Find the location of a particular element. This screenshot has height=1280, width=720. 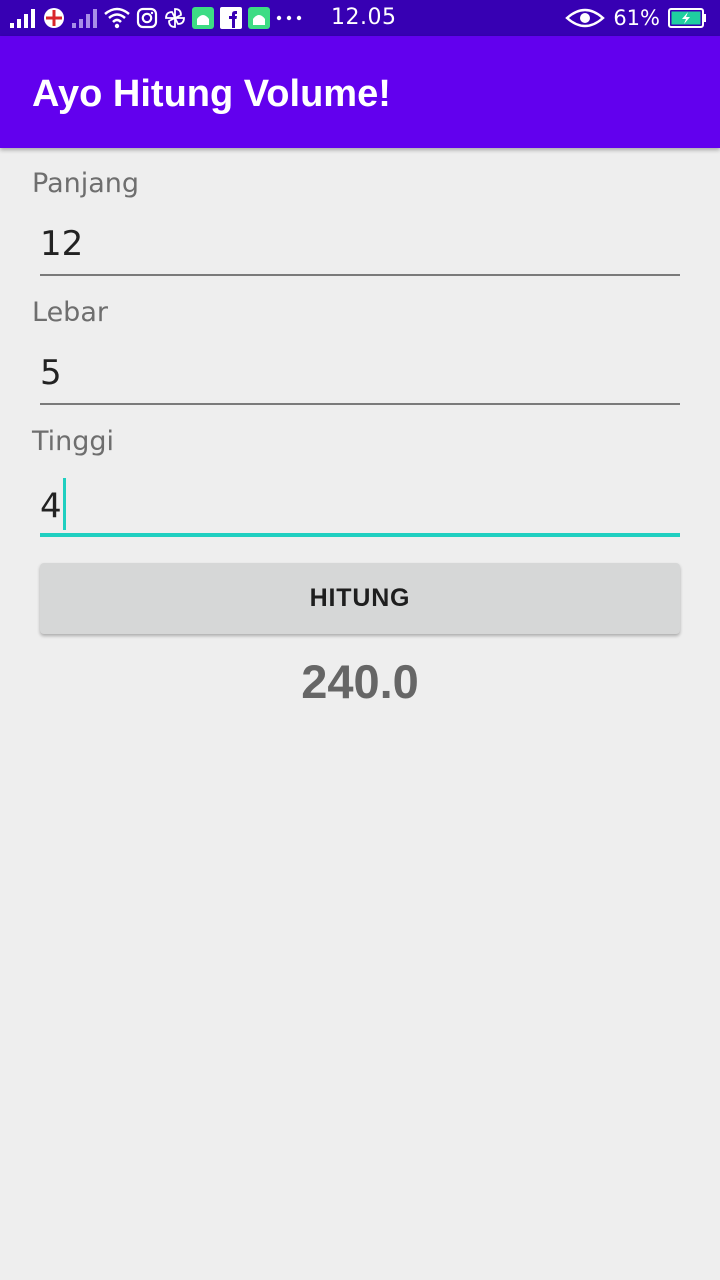

result-text: 240.0 is located at coordinates (360, 681).